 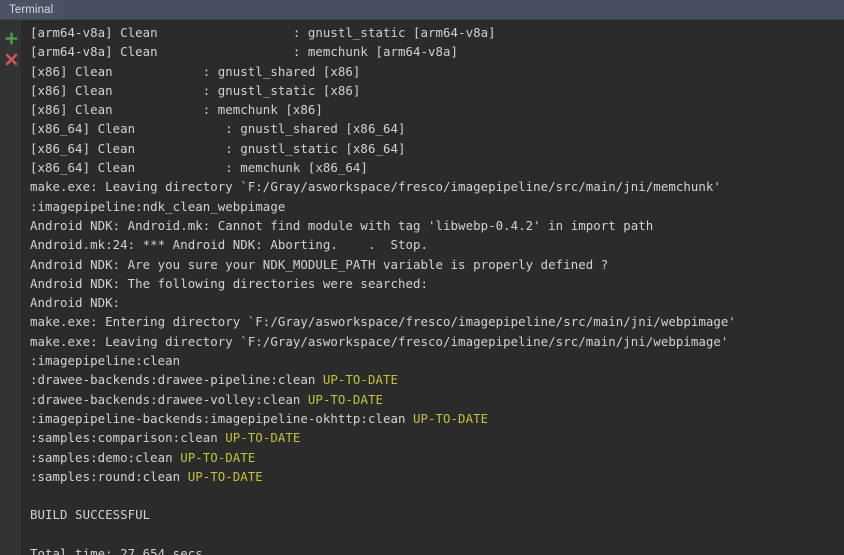 What do you see at coordinates (128, 438) in the screenshot?
I see `console-line-text: :samples:comparison:clean` at bounding box center [128, 438].